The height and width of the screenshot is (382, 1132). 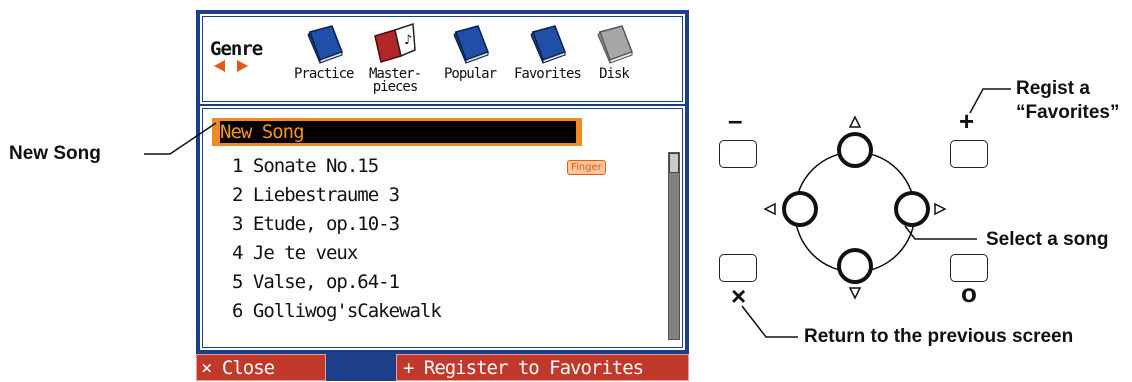 I want to click on down-triangle-icon, so click(x=855, y=293).